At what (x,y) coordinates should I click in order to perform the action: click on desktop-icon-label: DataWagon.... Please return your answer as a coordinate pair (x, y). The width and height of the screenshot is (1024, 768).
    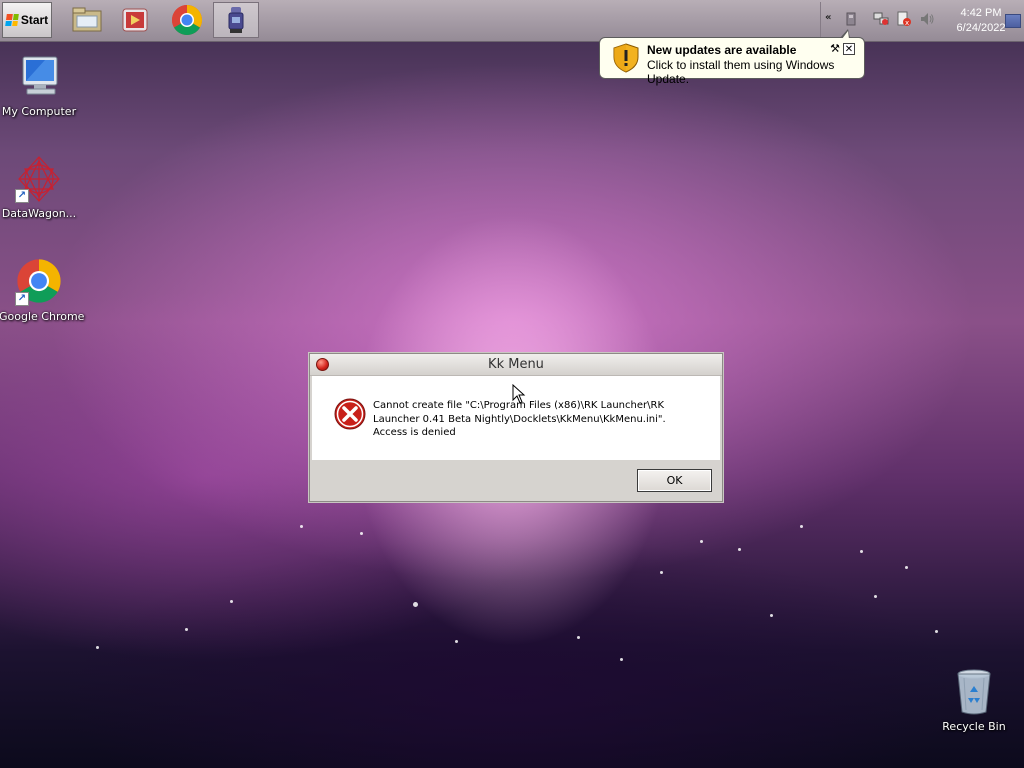
    Looking at the image, I should click on (39, 213).